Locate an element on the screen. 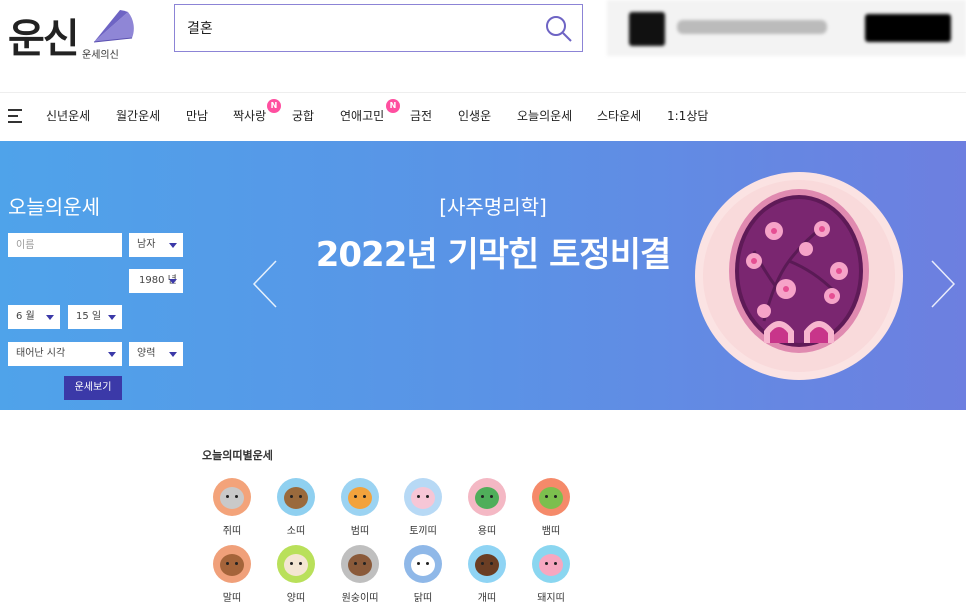 This screenshot has width=966, height=611. birth-time-value: 태어난 시각 is located at coordinates (41, 353).